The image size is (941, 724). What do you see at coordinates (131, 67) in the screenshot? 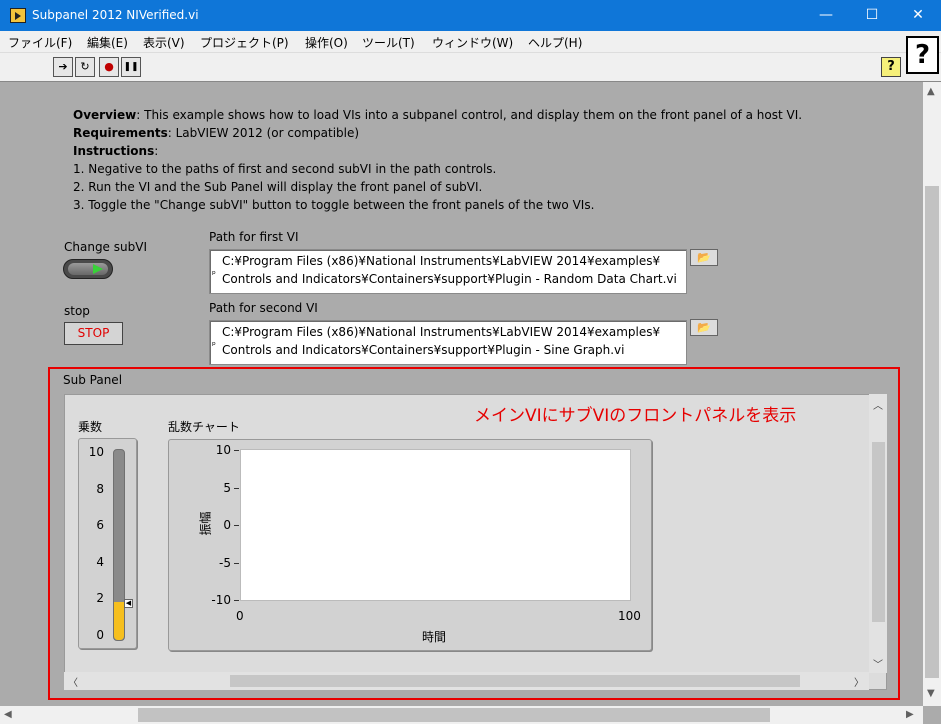
I see `pause-icon: ❚❚` at bounding box center [131, 67].